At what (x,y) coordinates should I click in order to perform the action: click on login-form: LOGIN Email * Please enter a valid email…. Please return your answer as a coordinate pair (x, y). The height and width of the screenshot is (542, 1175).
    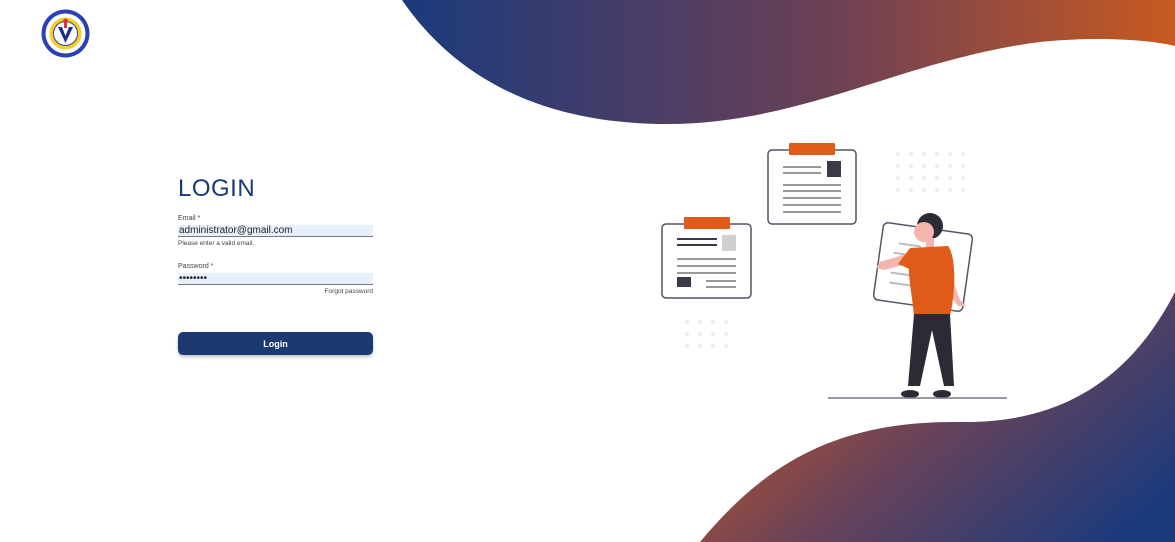
    Looking at the image, I should click on (275, 264).